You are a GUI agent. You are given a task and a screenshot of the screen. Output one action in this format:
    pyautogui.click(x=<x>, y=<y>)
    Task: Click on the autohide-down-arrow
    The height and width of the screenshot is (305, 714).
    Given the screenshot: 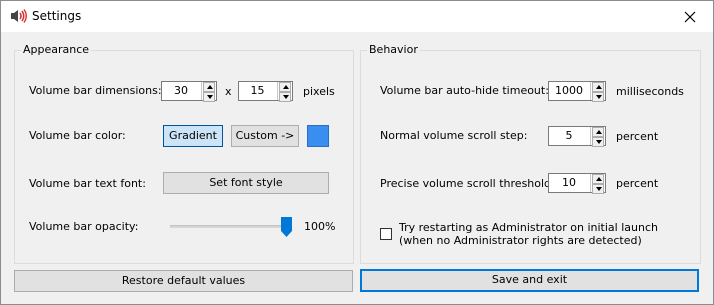 What is the action you would take?
    pyautogui.click(x=598, y=97)
    